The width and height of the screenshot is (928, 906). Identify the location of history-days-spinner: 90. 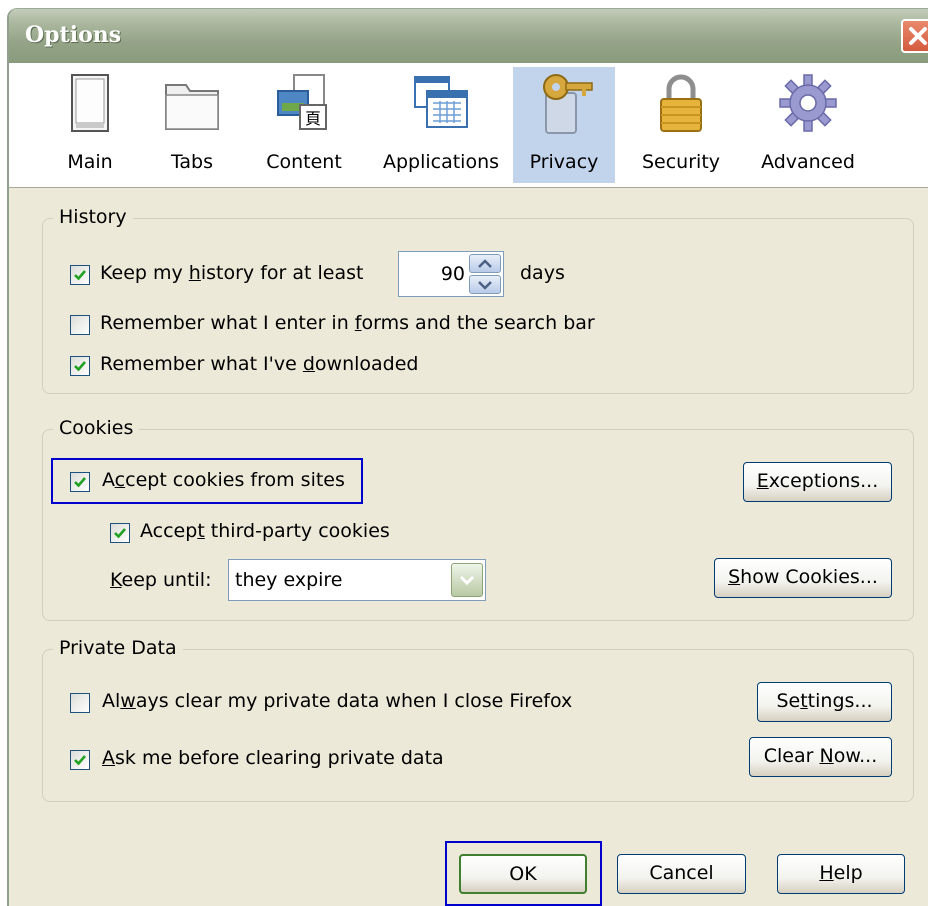
(451, 274).